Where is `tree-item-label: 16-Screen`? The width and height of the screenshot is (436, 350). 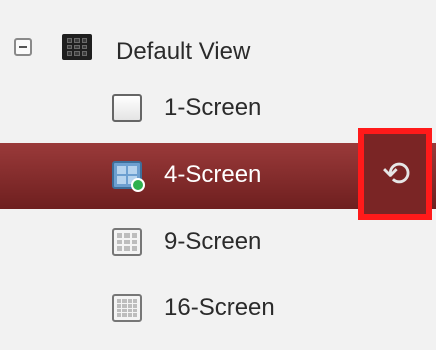
tree-item-label: 16-Screen is located at coordinates (219, 307).